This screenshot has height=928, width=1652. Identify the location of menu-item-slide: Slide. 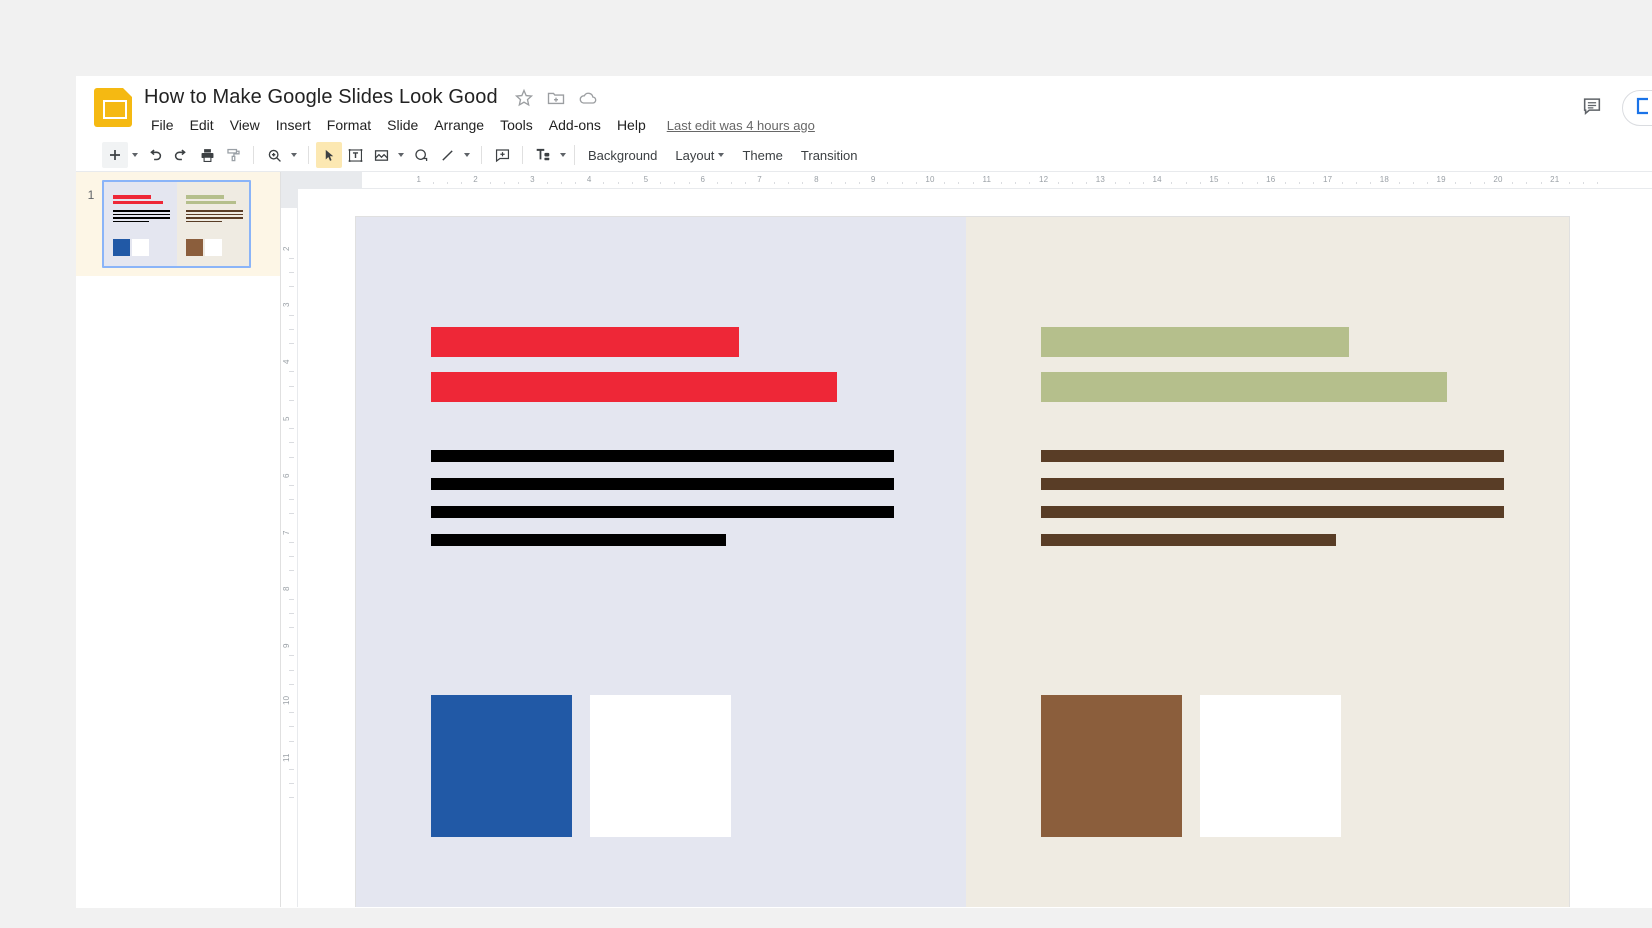
(402, 125).